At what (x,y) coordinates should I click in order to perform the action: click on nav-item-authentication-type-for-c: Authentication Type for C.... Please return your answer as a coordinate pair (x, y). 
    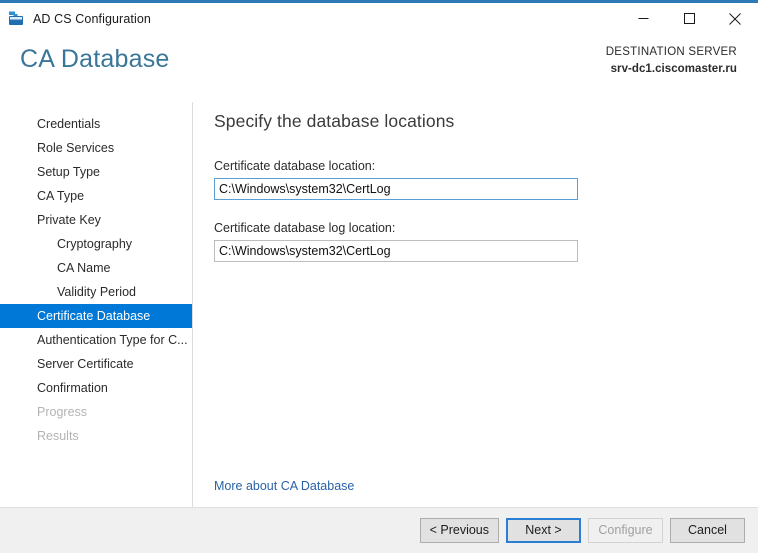
    Looking at the image, I should click on (96, 340).